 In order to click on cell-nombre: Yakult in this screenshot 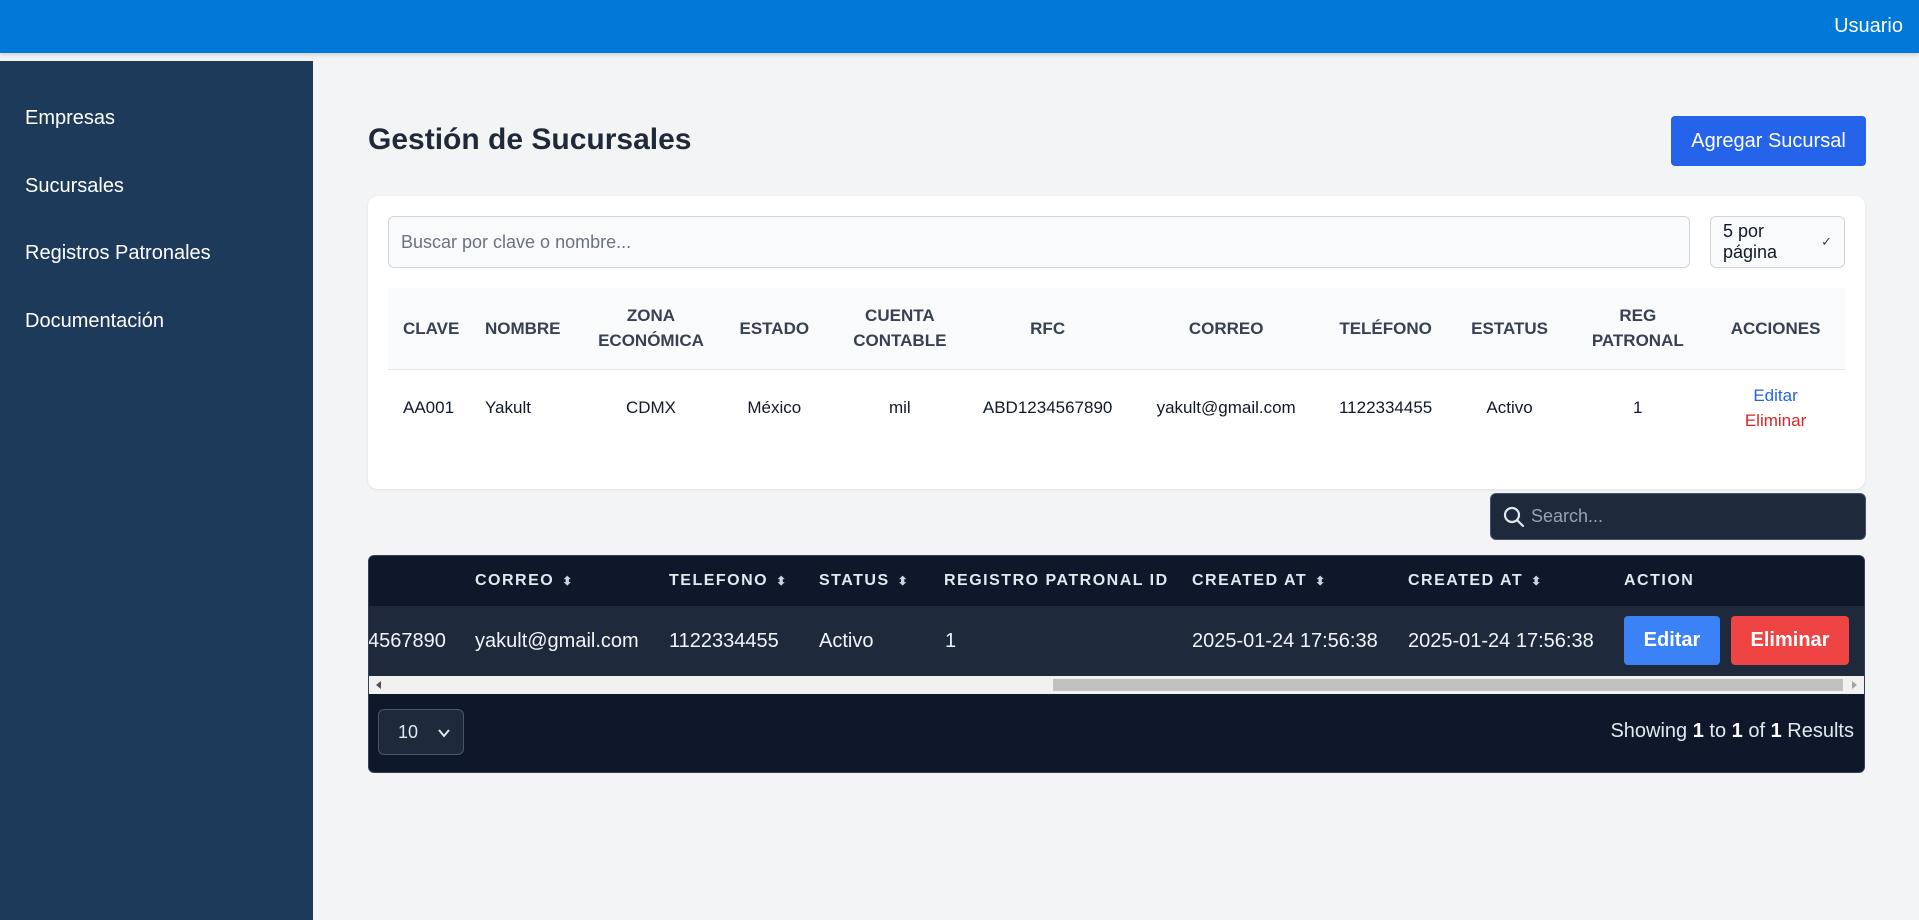, I will do `click(507, 408)`.